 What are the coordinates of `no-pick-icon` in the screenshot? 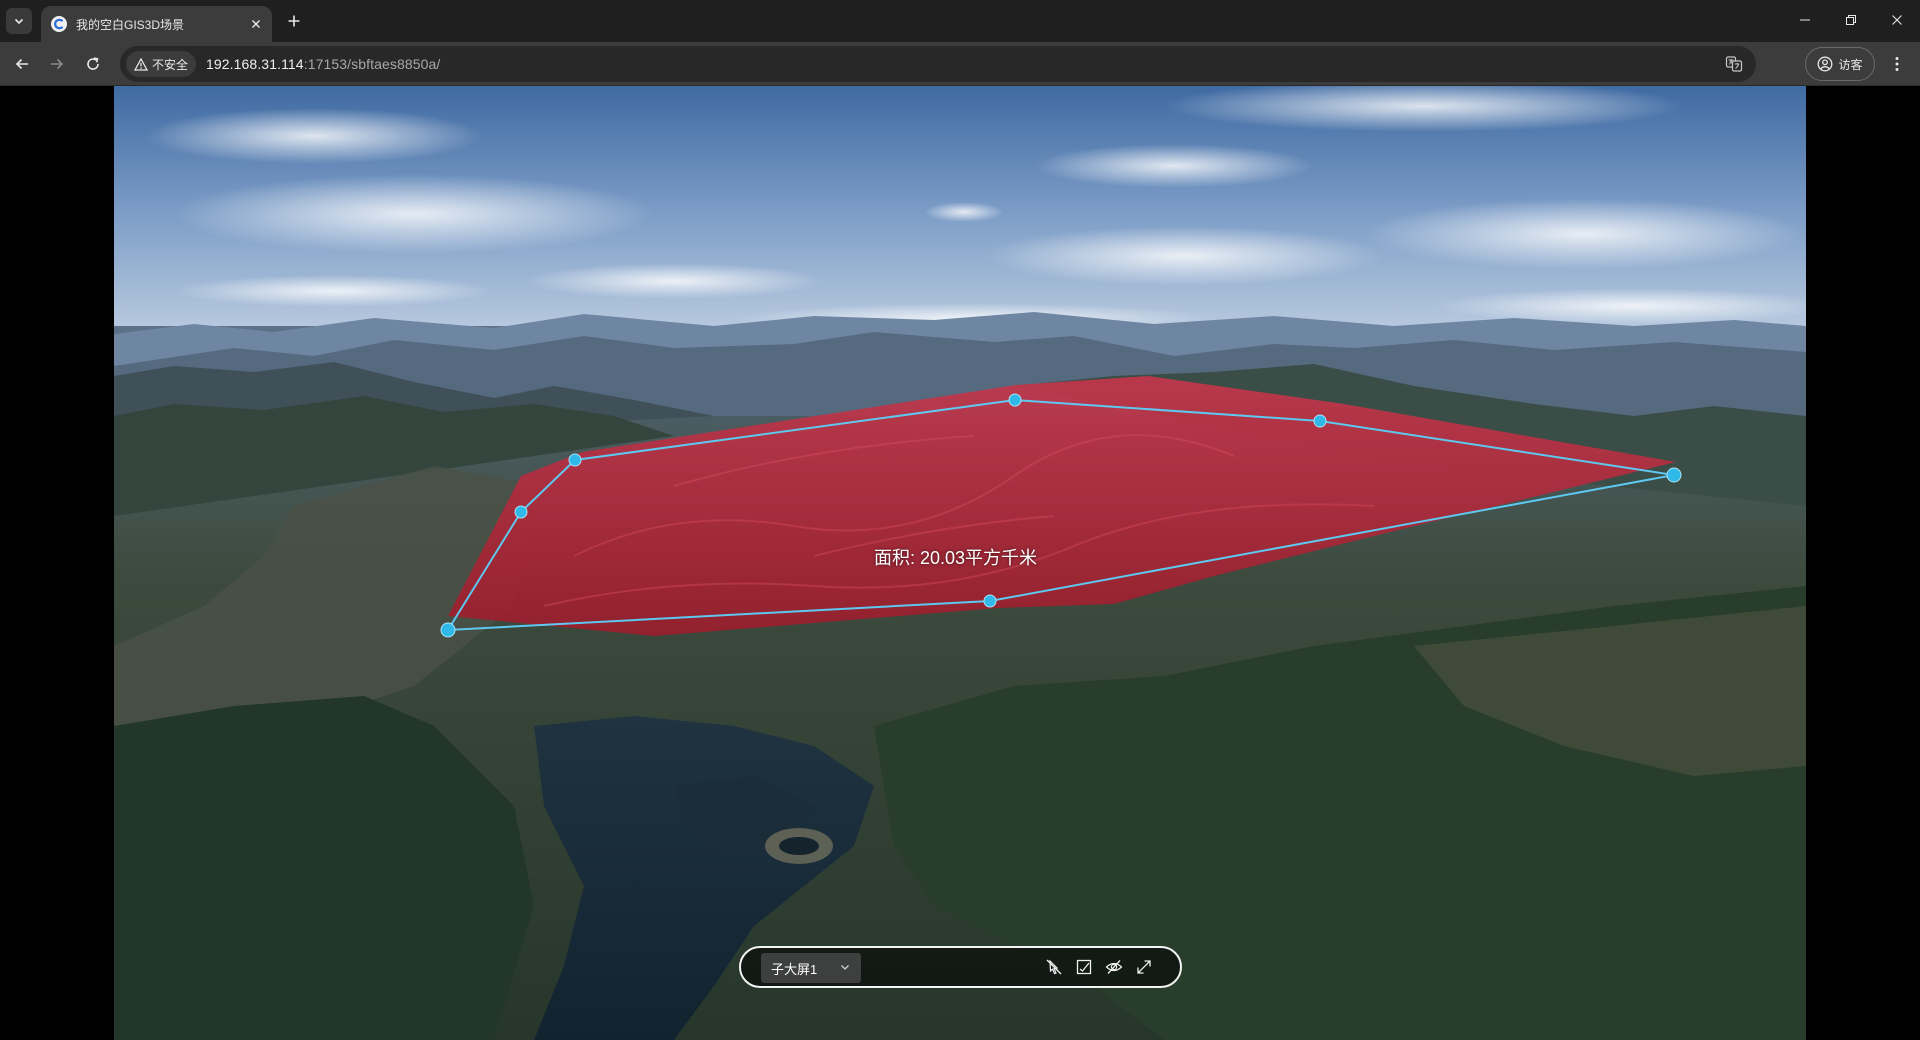 It's located at (1054, 967).